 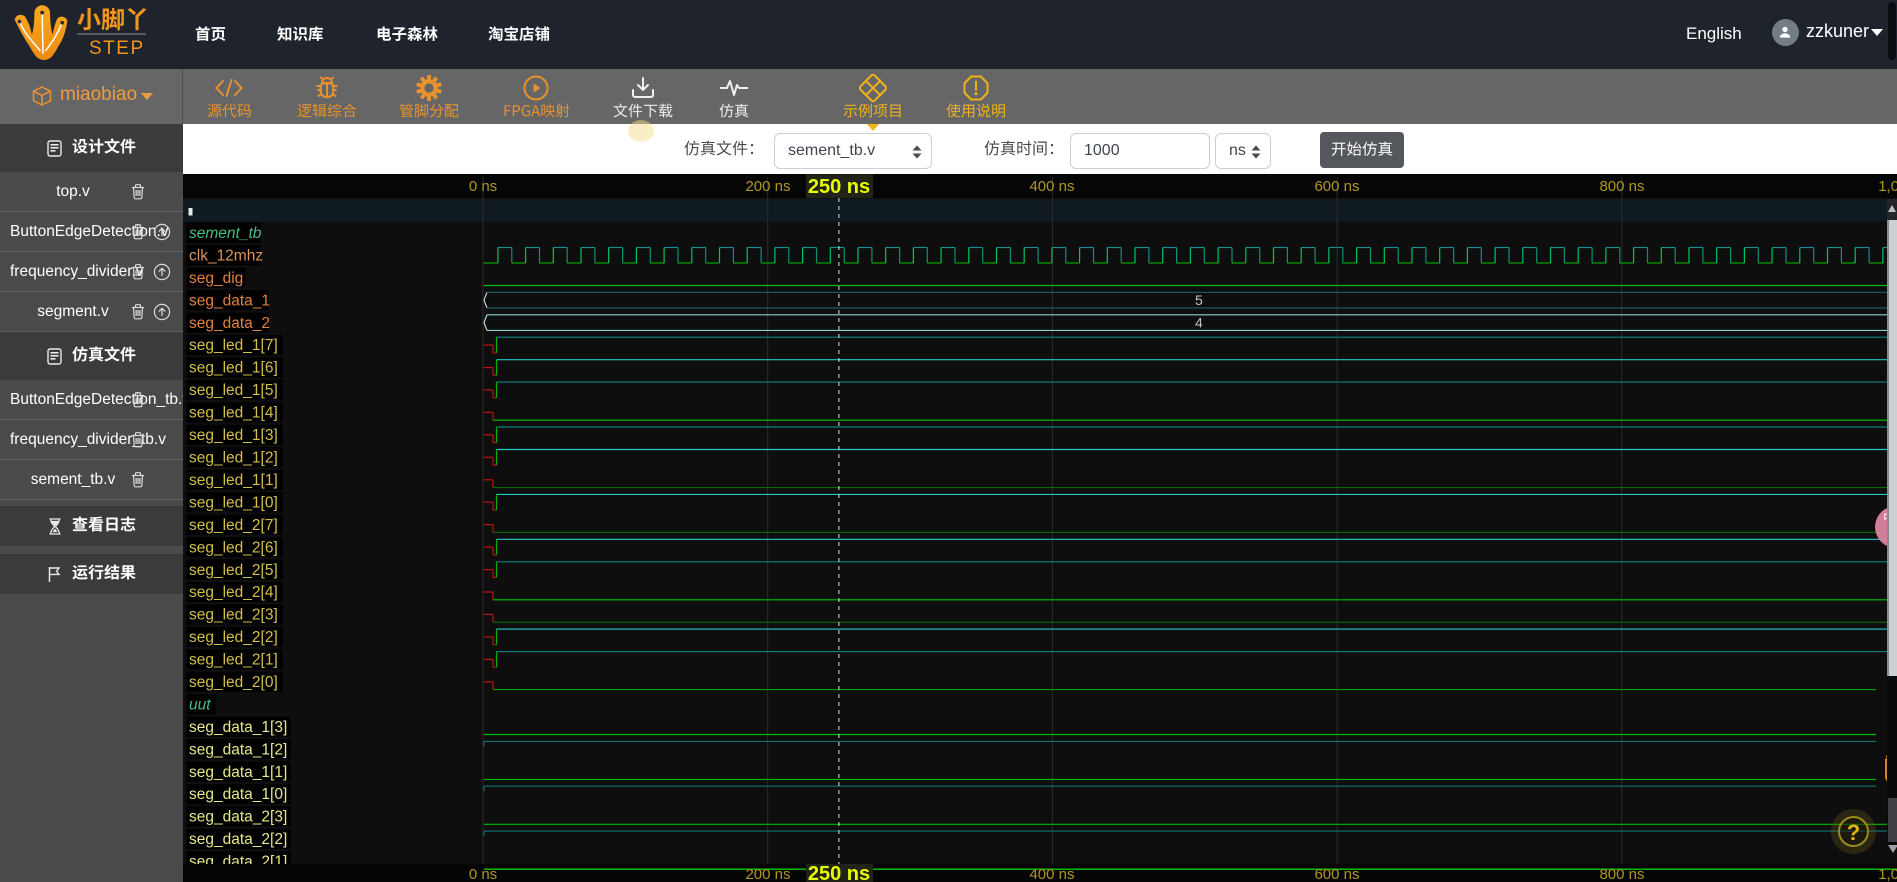 I want to click on svg-text: seg_led_2[1], so click(x=233, y=660).